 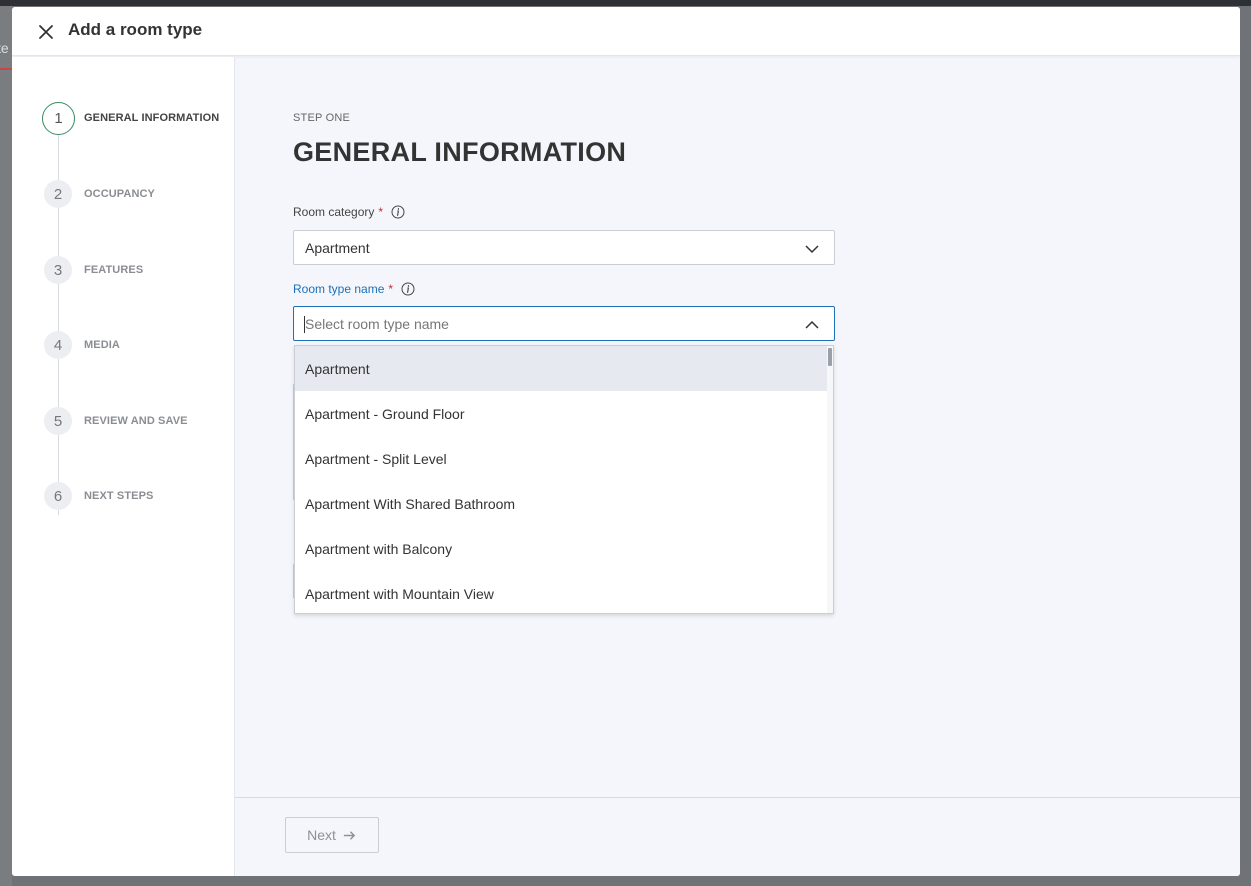 I want to click on step-occupancy: 2 OCCUPANCY, so click(x=98, y=194).